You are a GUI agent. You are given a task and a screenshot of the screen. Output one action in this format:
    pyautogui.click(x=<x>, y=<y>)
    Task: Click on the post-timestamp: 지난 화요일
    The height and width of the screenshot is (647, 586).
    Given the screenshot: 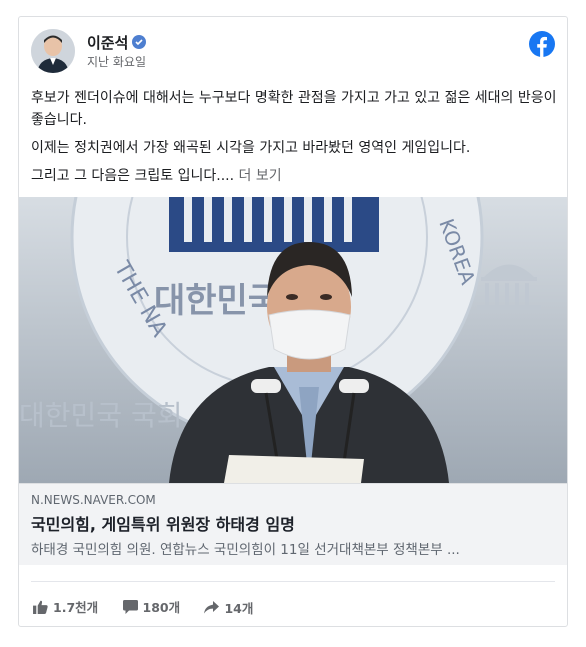 What is the action you would take?
    pyautogui.click(x=116, y=61)
    